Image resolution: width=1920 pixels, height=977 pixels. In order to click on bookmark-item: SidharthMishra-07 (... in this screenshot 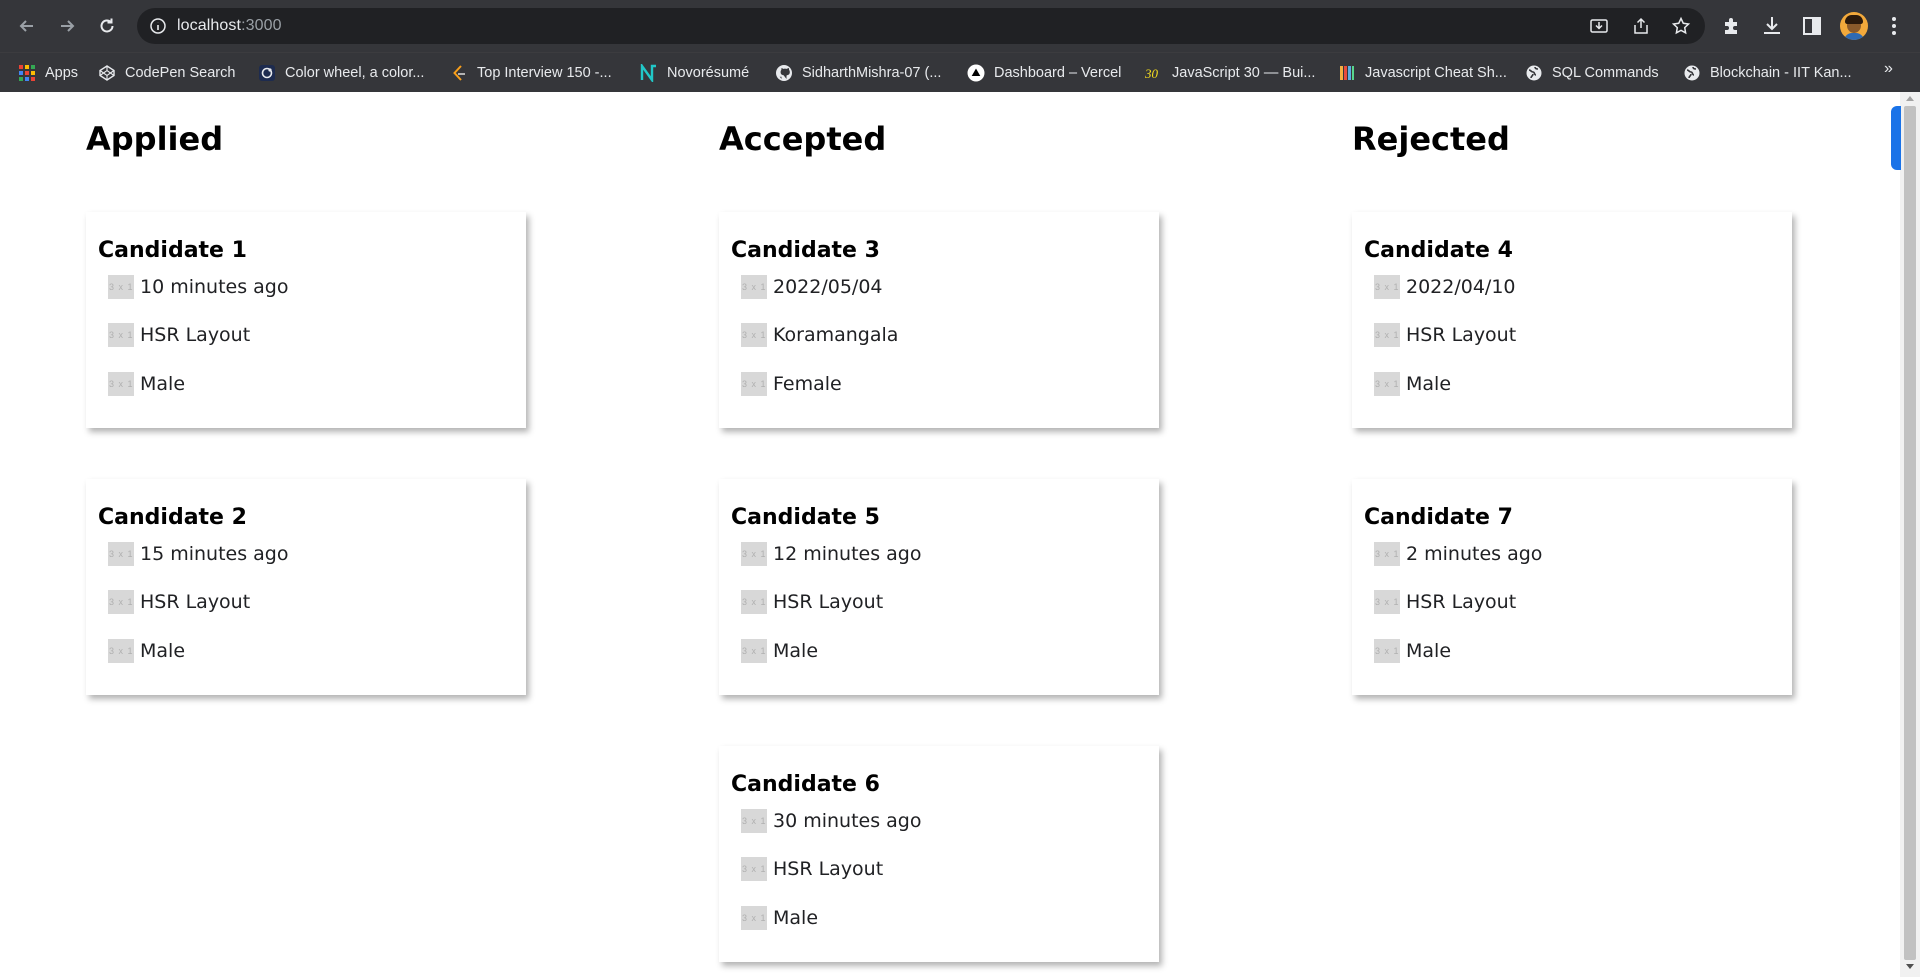, I will do `click(858, 73)`.